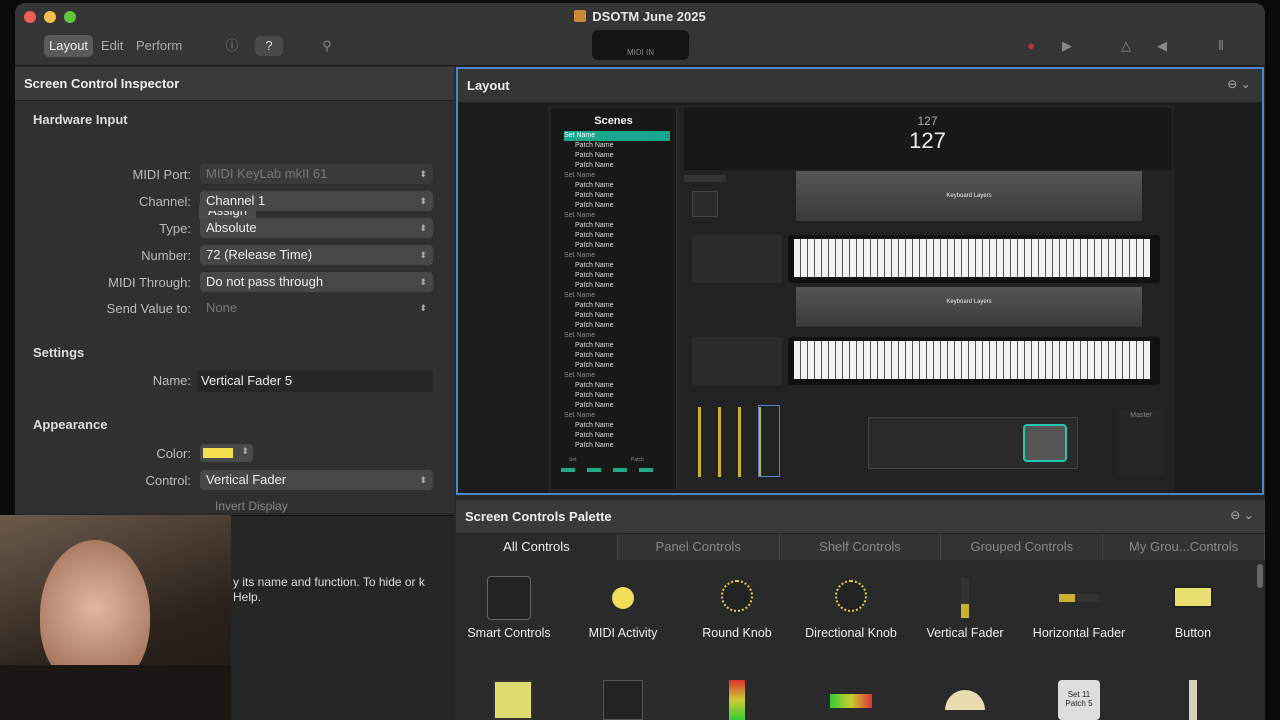 The height and width of the screenshot is (720, 1280). Describe the element at coordinates (316, 480) in the screenshot. I see `control-select: Vertical Fader ⬍` at that location.